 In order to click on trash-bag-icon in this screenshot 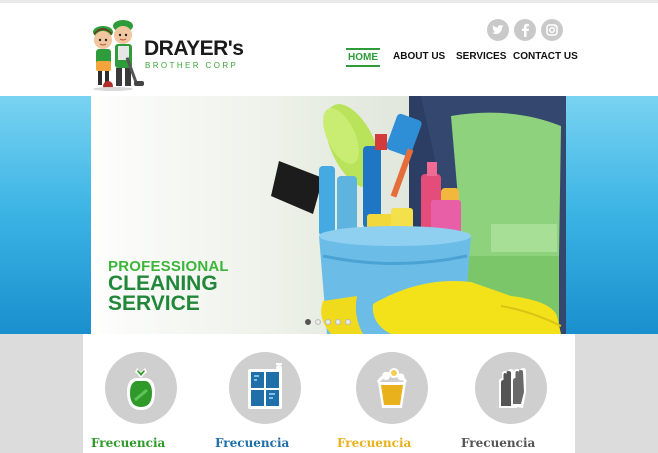, I will do `click(141, 389)`.